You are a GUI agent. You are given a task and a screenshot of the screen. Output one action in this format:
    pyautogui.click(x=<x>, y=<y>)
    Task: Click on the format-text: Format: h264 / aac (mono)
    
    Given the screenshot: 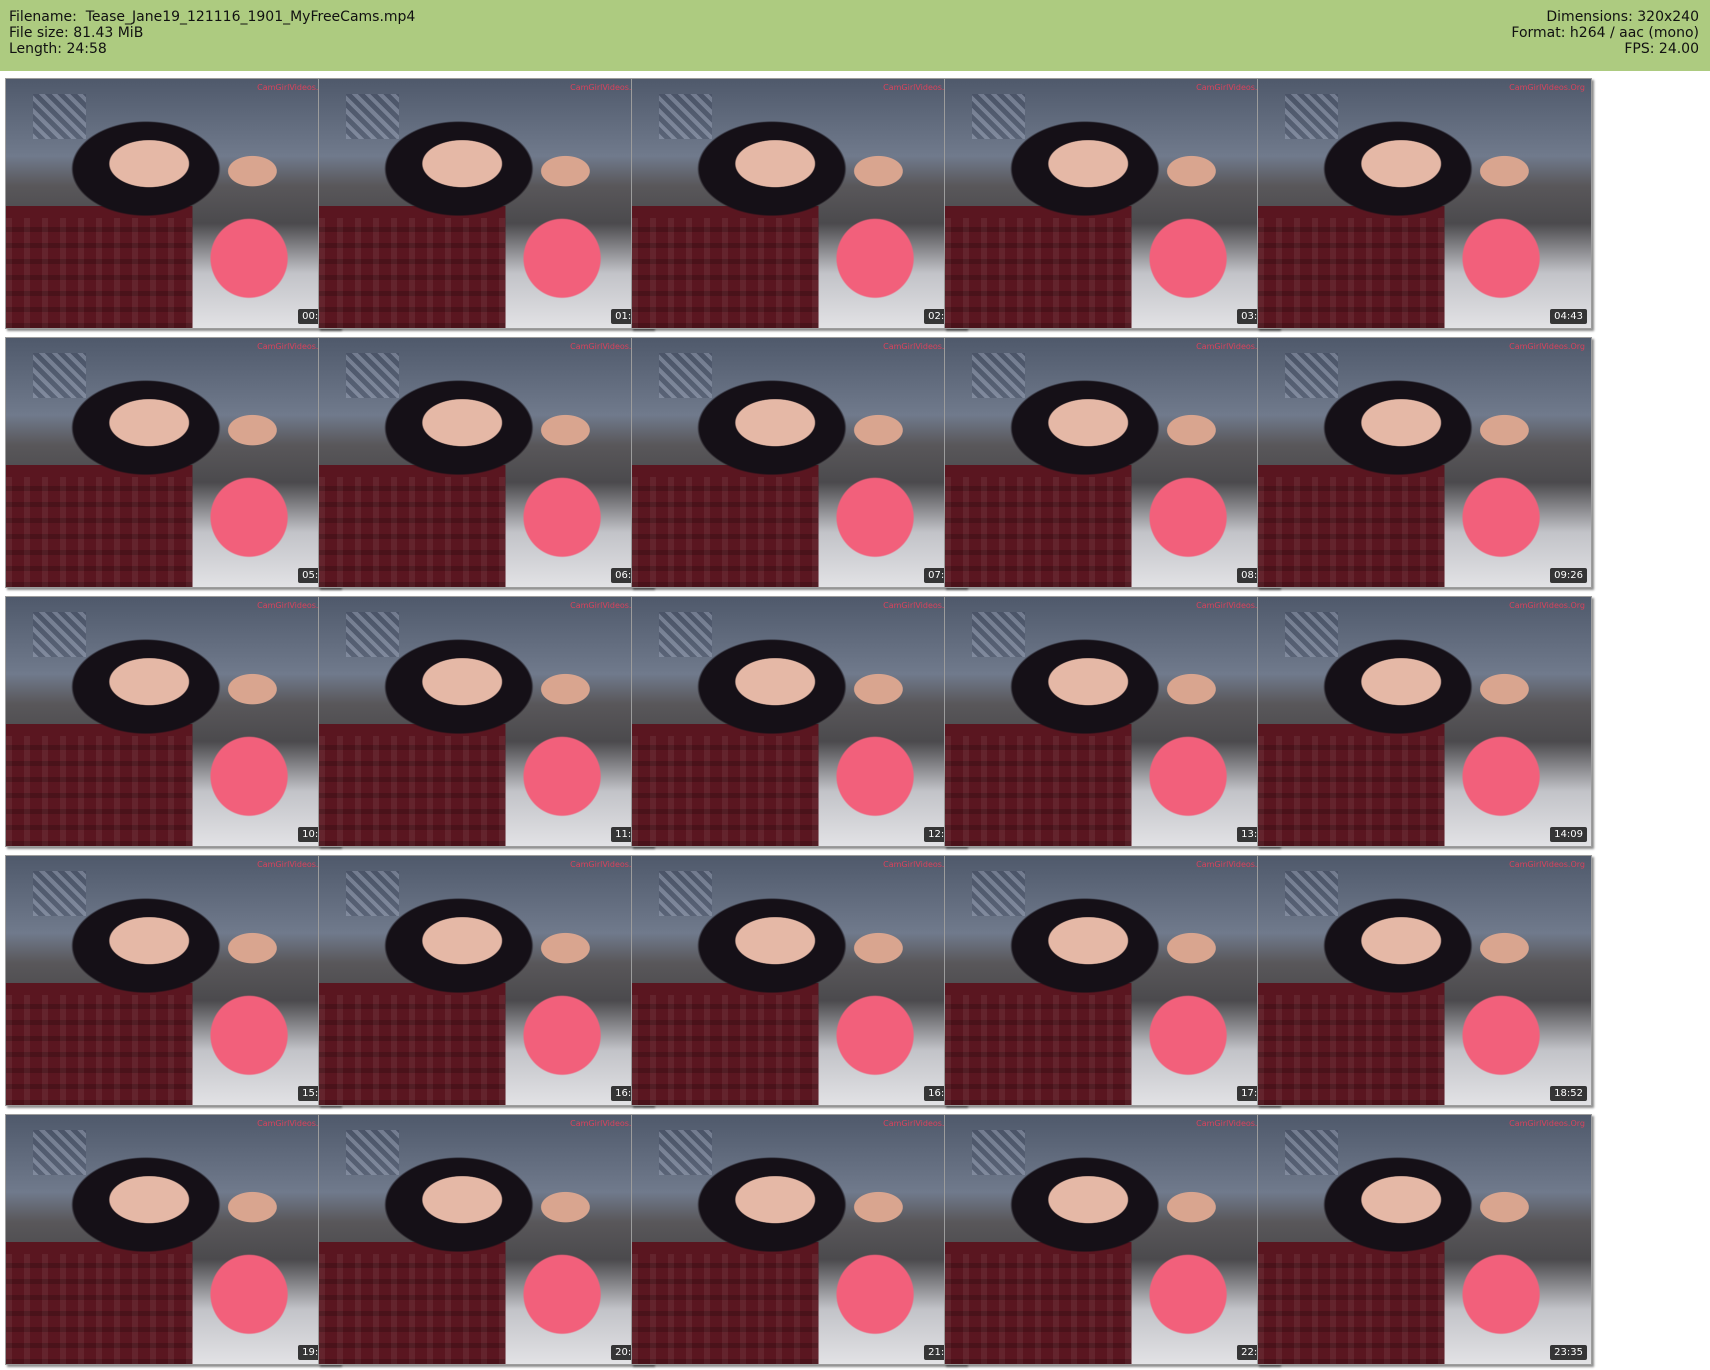 What is the action you would take?
    pyautogui.click(x=1605, y=33)
    